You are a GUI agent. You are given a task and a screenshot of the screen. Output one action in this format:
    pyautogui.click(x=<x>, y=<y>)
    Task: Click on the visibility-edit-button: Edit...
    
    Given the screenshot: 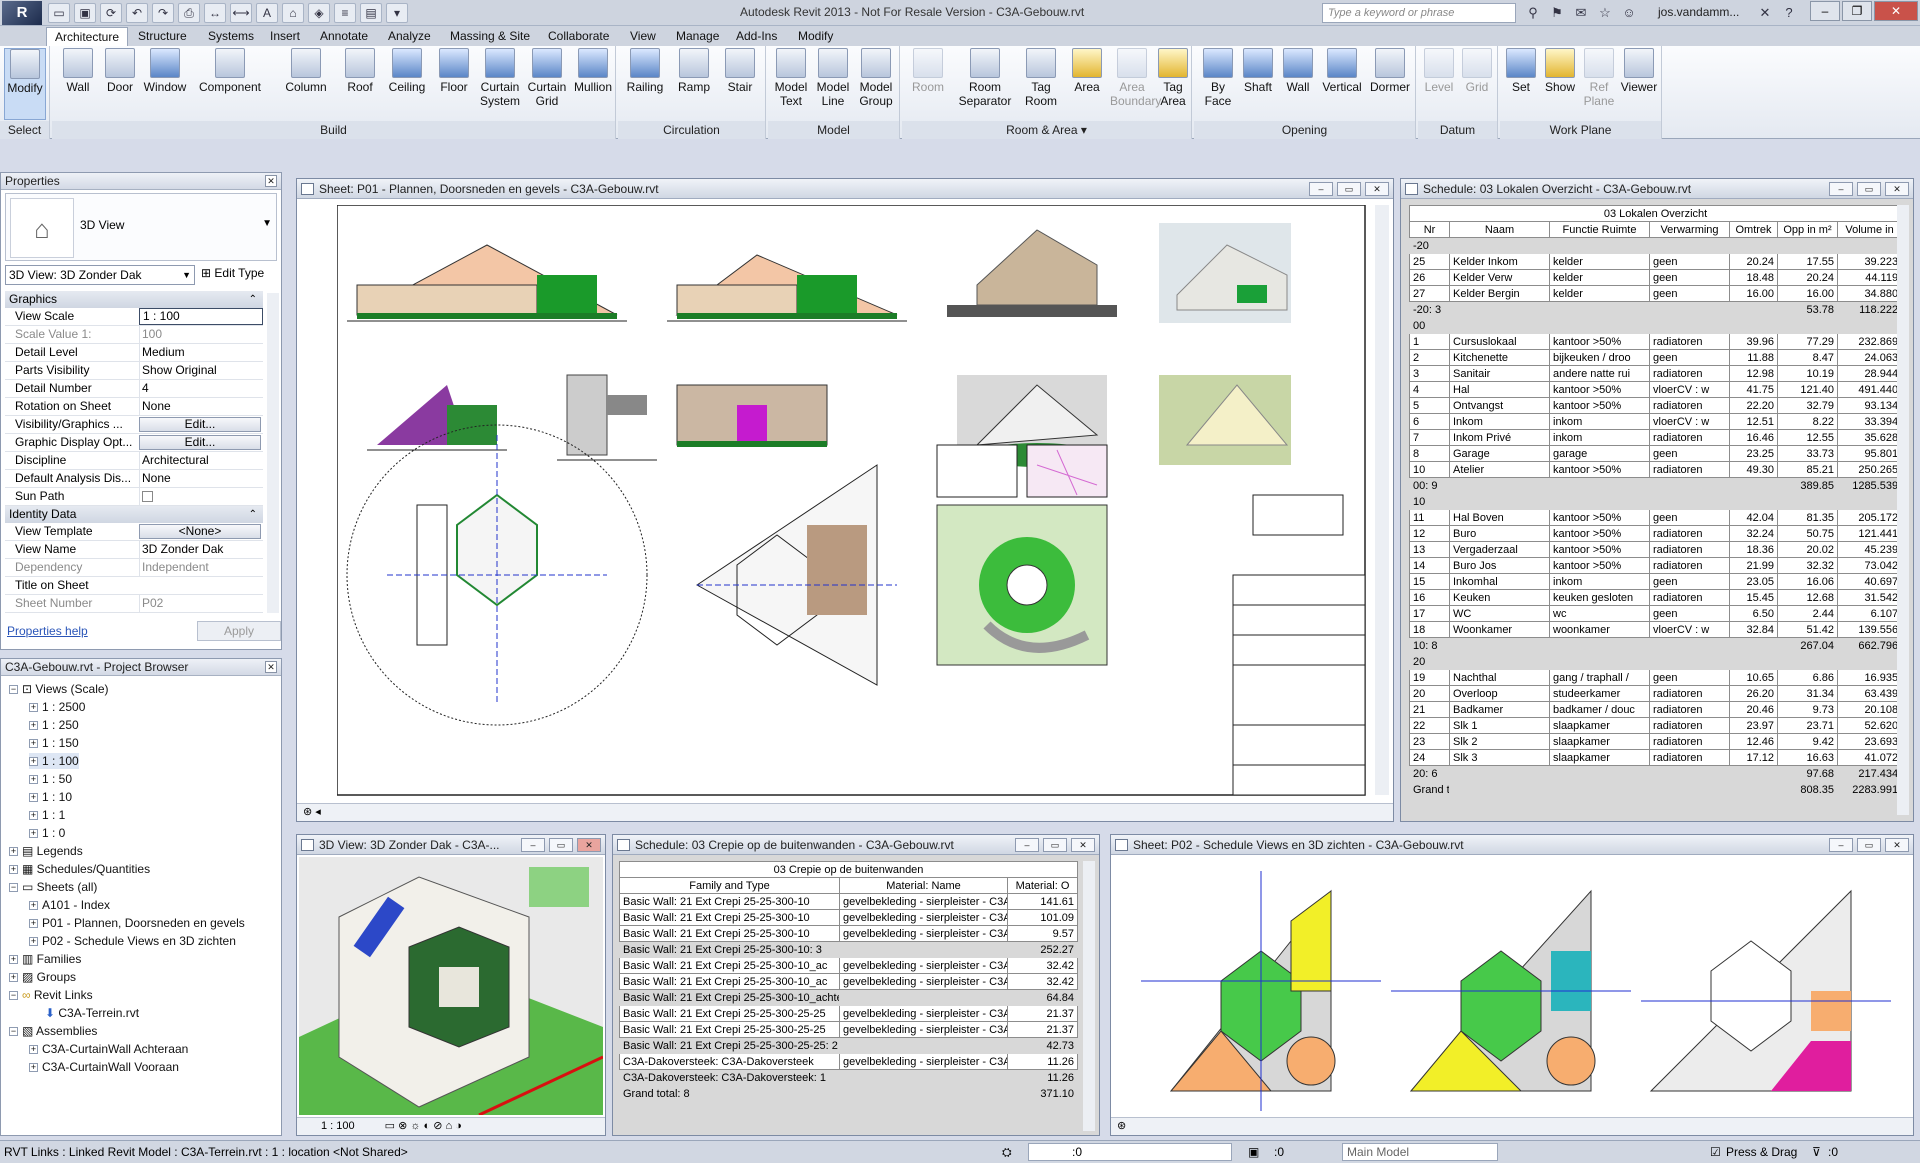 What is the action you would take?
    pyautogui.click(x=200, y=424)
    